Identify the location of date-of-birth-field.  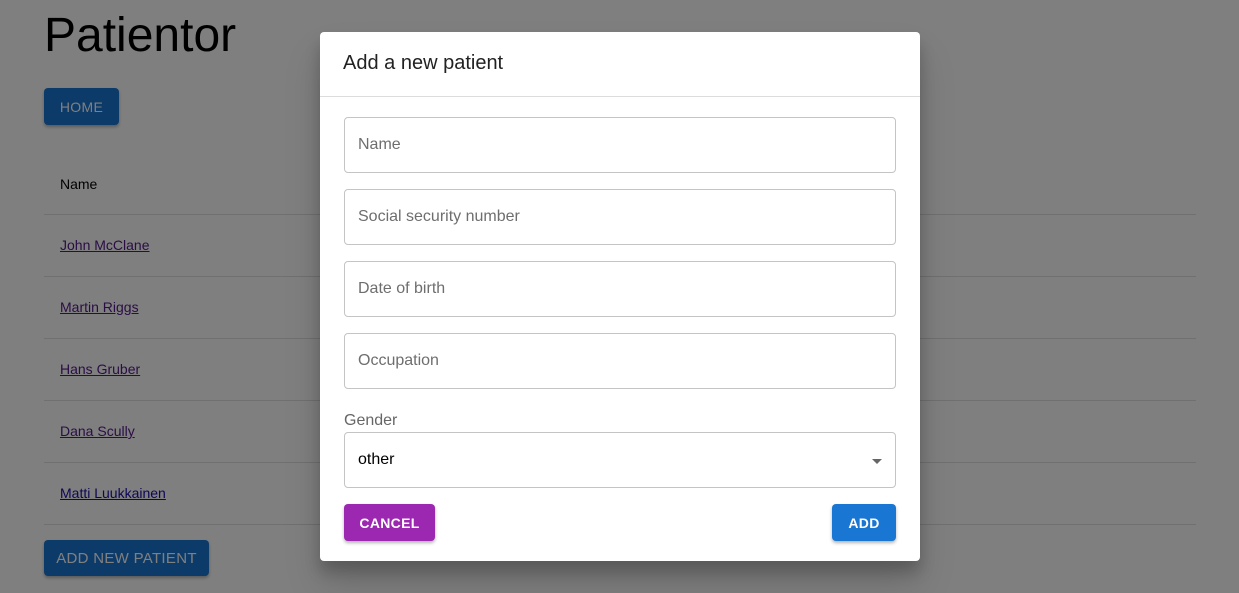
(620, 289).